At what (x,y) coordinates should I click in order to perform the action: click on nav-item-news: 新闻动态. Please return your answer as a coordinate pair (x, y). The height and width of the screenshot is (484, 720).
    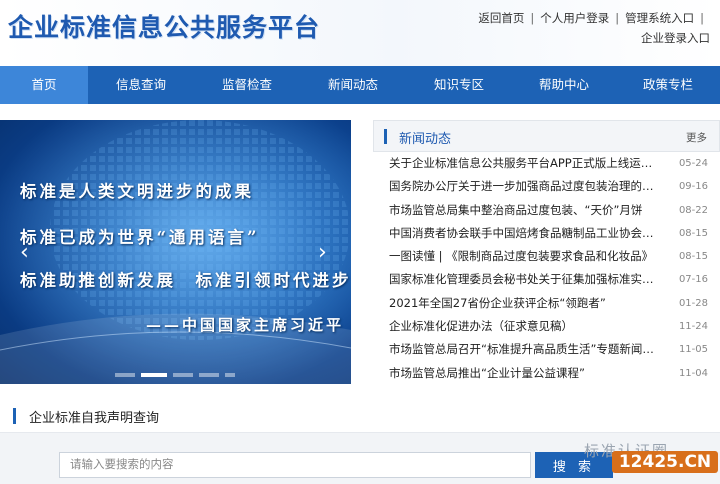
    Looking at the image, I should click on (353, 85).